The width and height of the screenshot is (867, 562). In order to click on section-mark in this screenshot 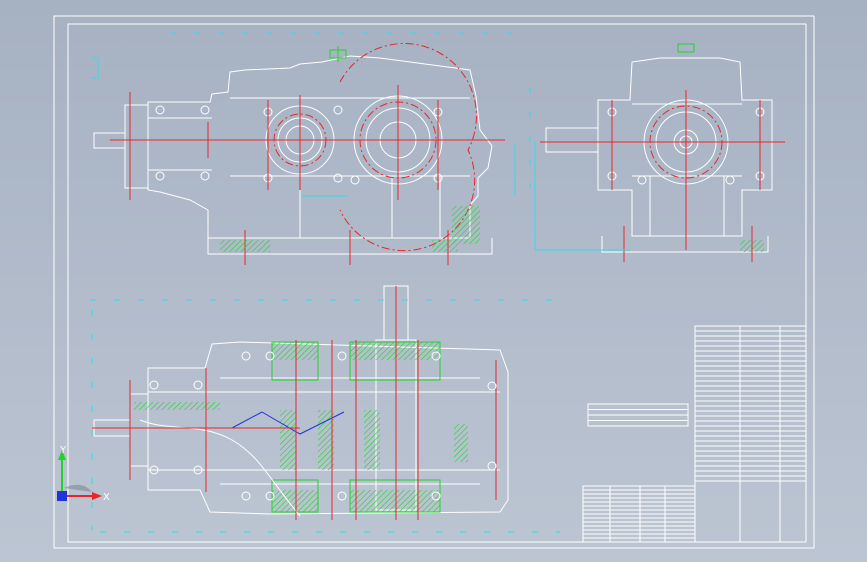, I will do `click(95, 68)`.